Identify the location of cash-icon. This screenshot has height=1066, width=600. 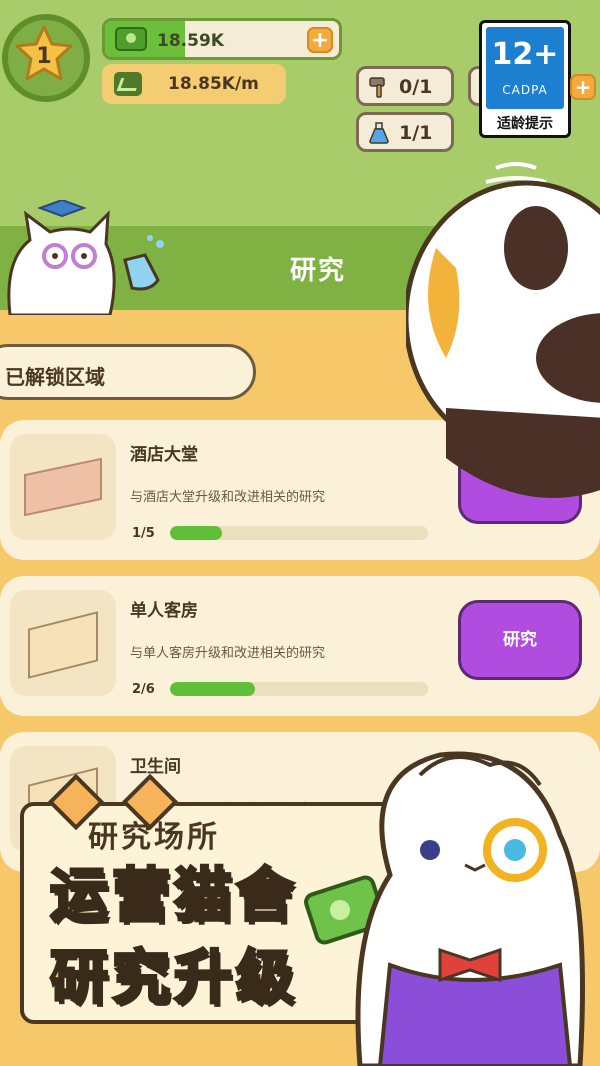
(131, 39).